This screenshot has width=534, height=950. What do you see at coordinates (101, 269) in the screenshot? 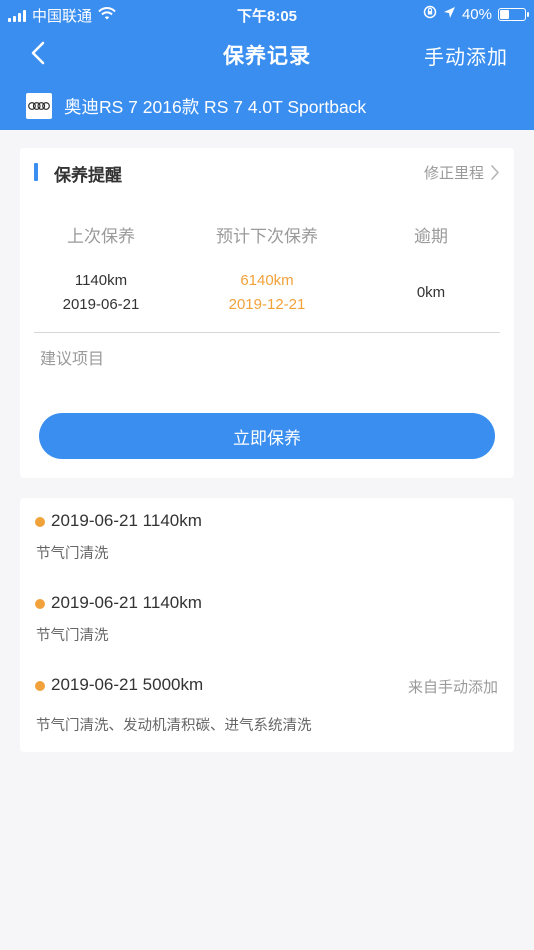
I see `last-maintenance-stat: 上次保养 1140km 2019-06-21` at bounding box center [101, 269].